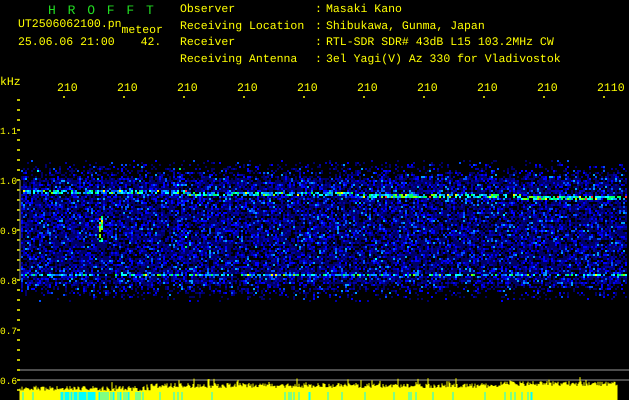  I want to click on level-tick-label: 0.8, so click(9, 281).